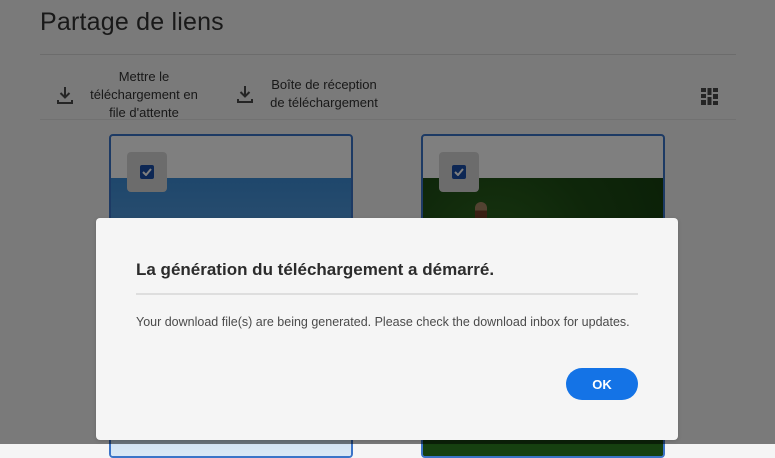  What do you see at coordinates (387, 294) in the screenshot?
I see `dialog-divider` at bounding box center [387, 294].